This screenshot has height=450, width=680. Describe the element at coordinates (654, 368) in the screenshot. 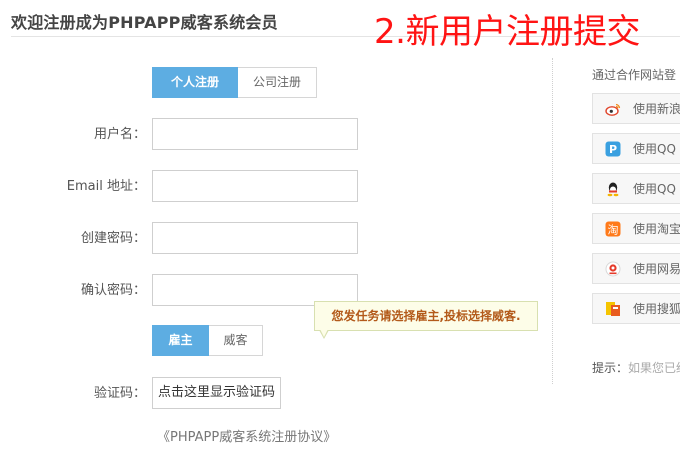

I see `hint-text: 如果您已经` at that location.